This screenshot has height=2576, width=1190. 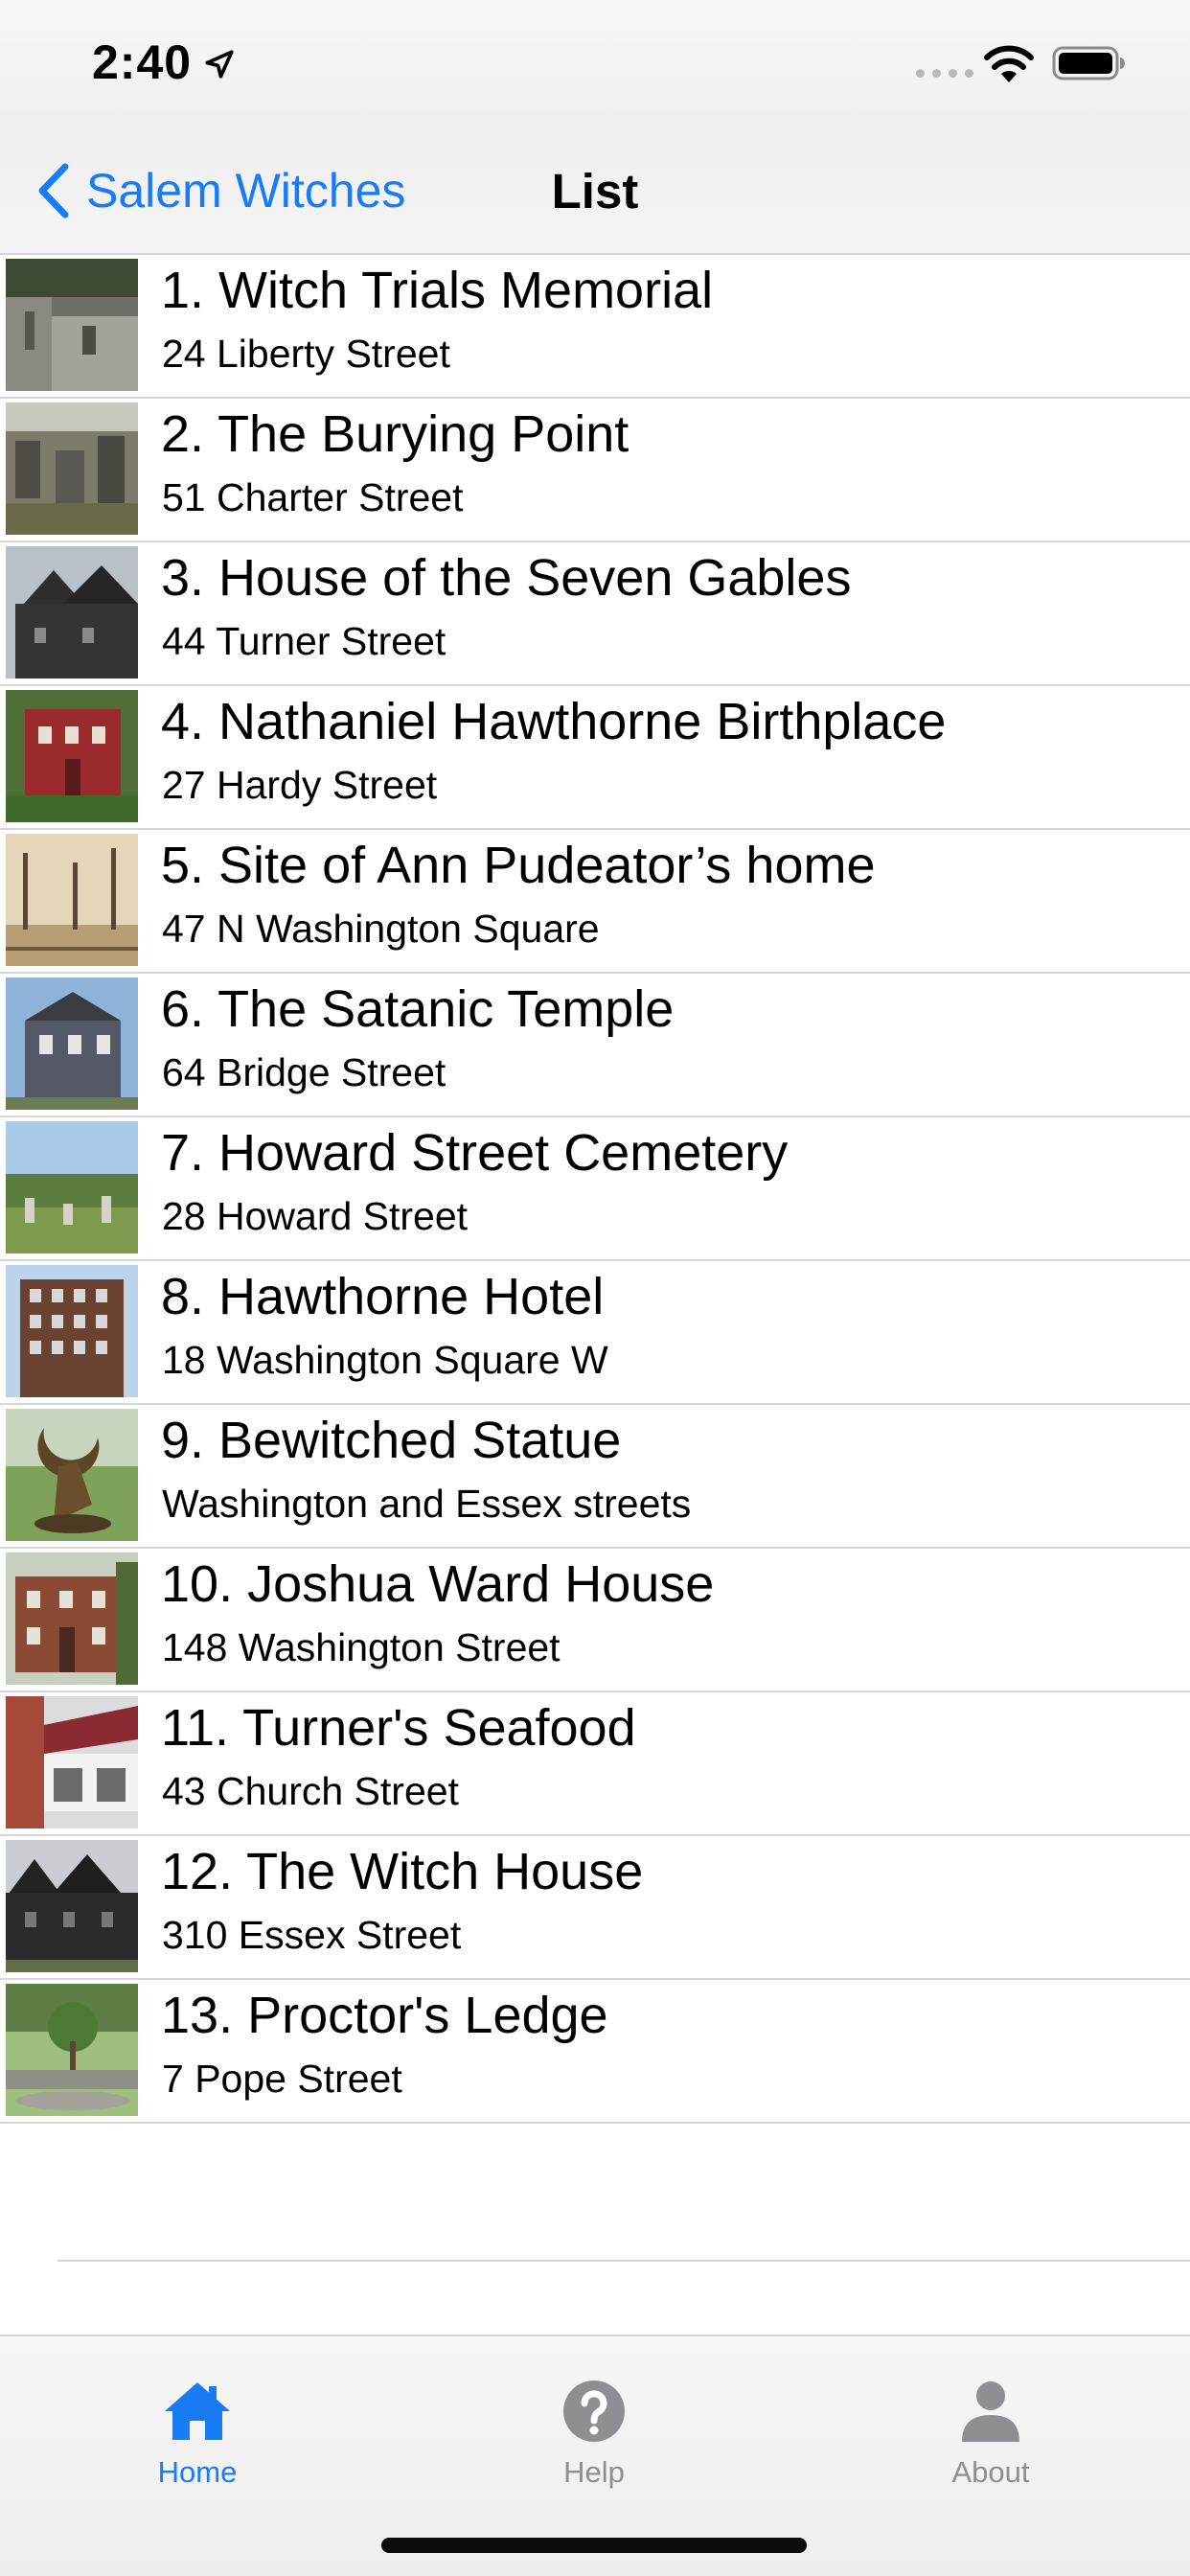 I want to click on status-time: 2:40, so click(x=143, y=62).